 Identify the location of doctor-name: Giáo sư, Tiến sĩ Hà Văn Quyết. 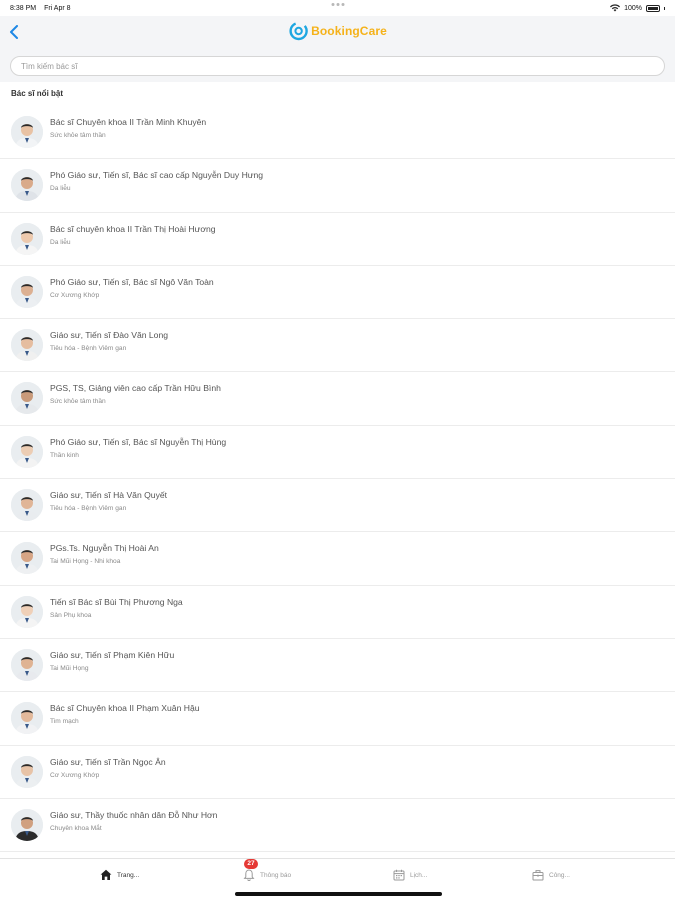
(109, 495).